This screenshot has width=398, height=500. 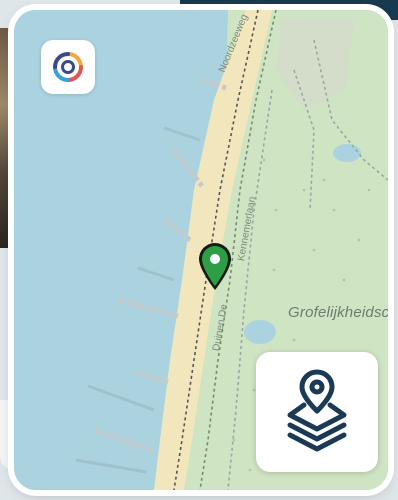 I want to click on location-pin-icon, so click(x=215, y=267).